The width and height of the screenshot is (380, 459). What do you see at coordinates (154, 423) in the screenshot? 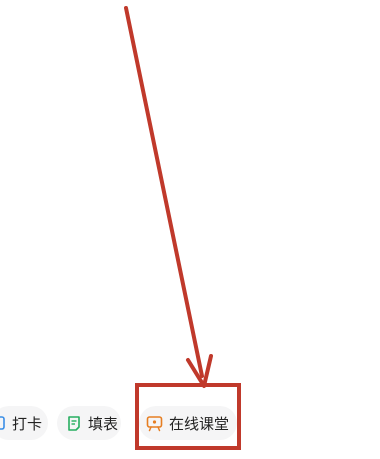
I see `classroom-icon` at bounding box center [154, 423].